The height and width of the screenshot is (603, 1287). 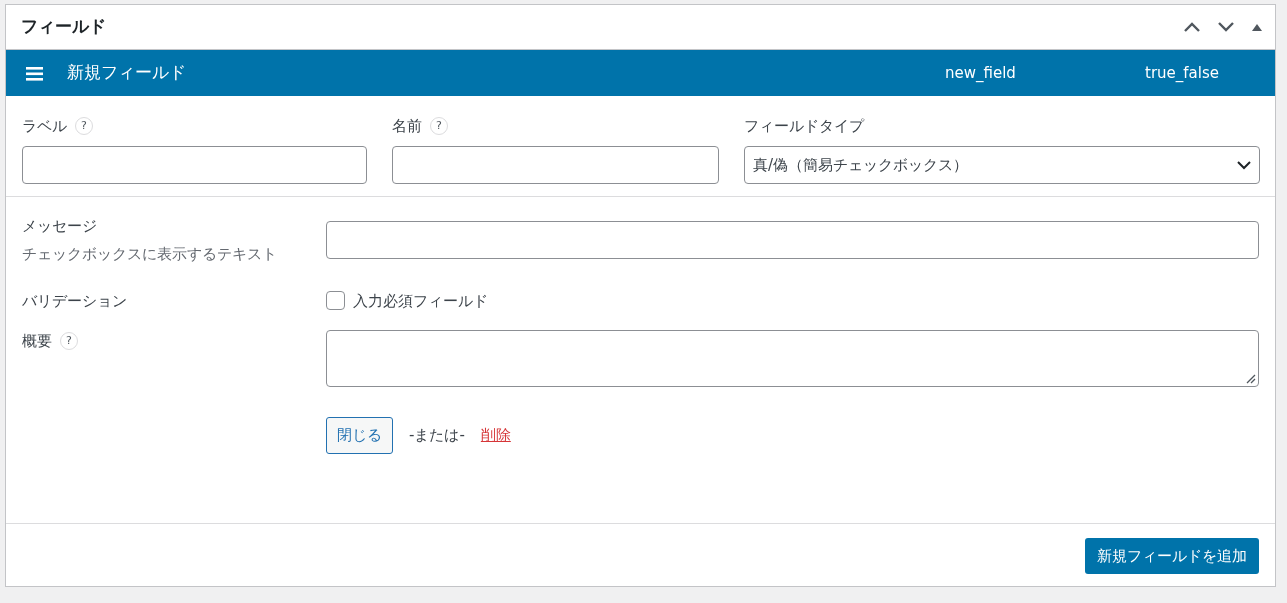 What do you see at coordinates (126, 73) in the screenshot?
I see `field-title: 新規フィールド` at bounding box center [126, 73].